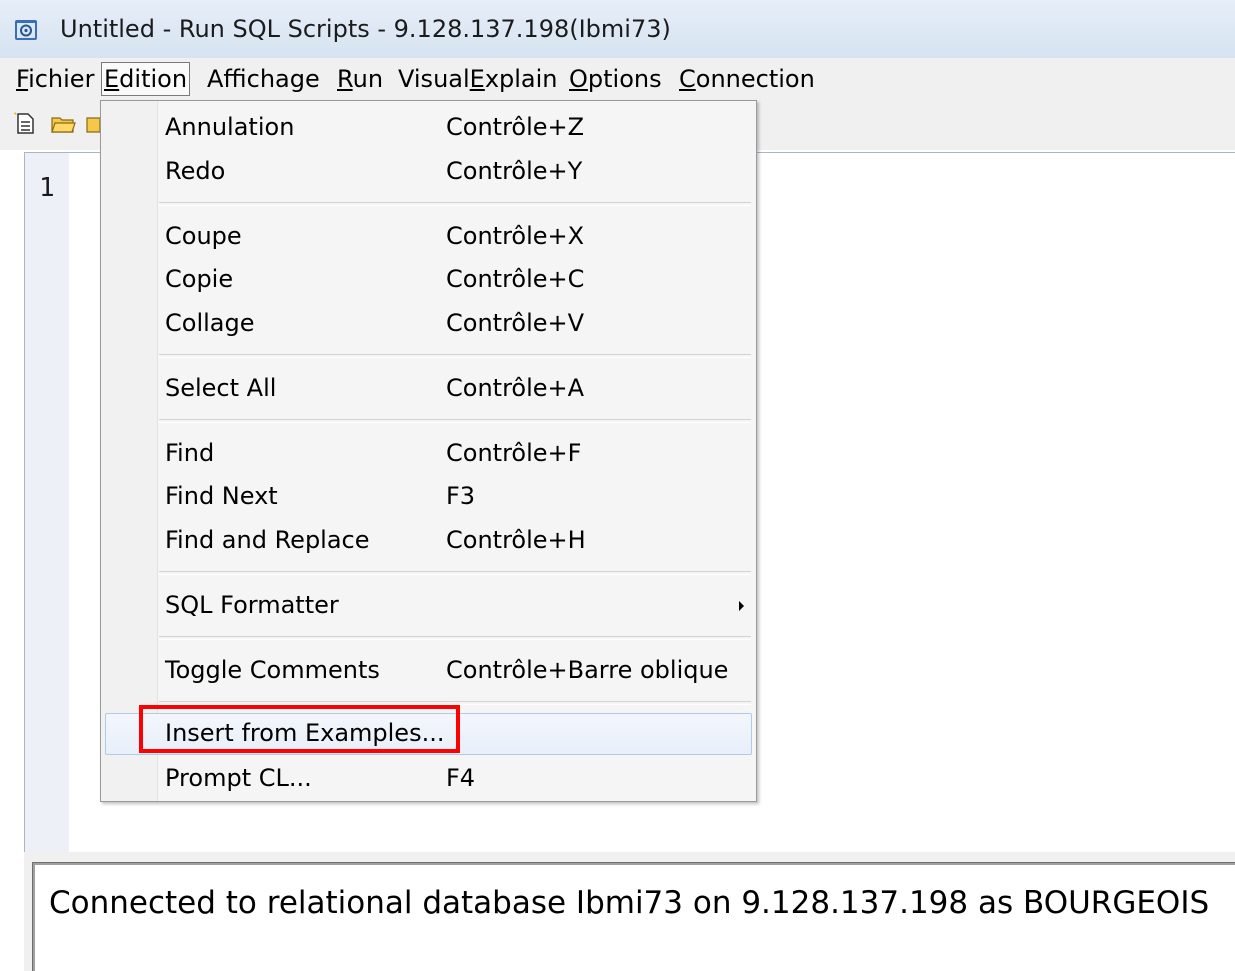 Image resolution: width=1235 pixels, height=971 pixels. What do you see at coordinates (747, 79) in the screenshot?
I see `menu-connection: Connection` at bounding box center [747, 79].